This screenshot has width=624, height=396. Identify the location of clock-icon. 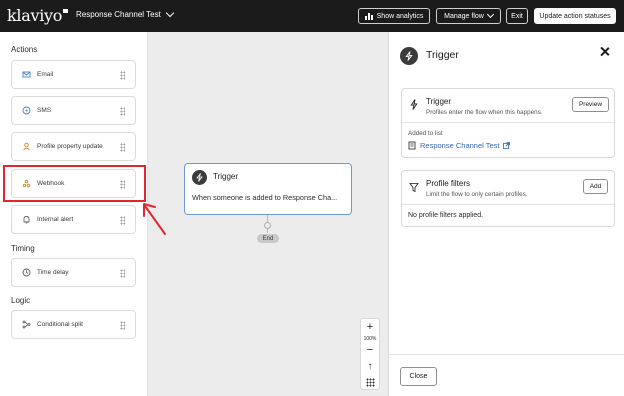
(26, 272).